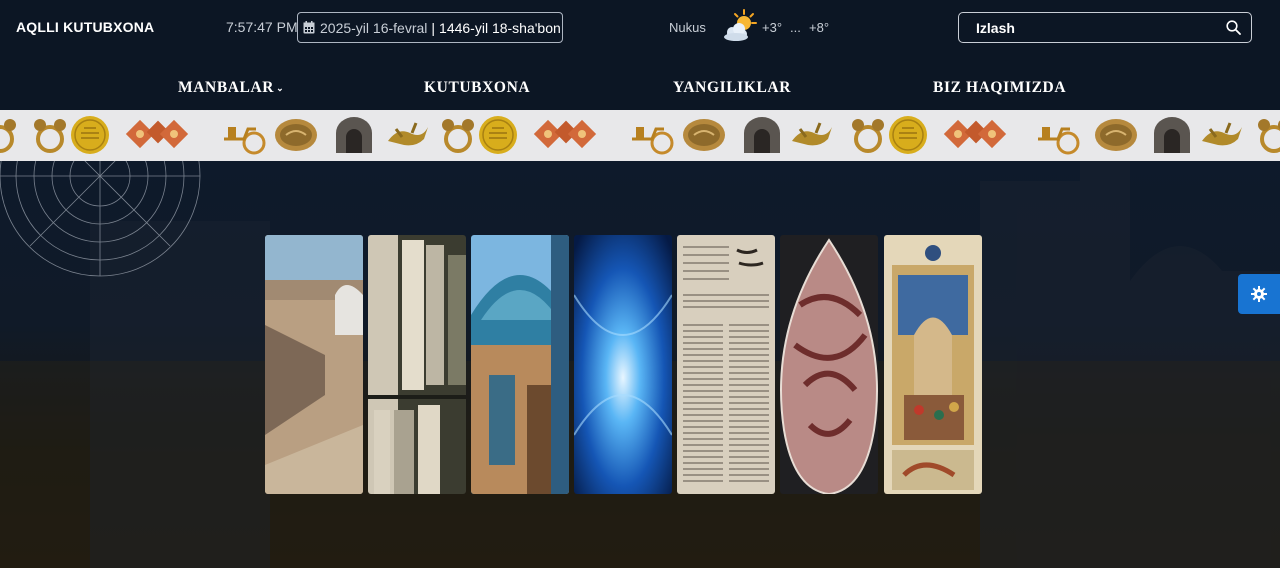 This screenshot has height=568, width=1280. Describe the element at coordinates (477, 88) in the screenshot. I see `nav-item-kutubxona: KUTUBXONA` at that location.